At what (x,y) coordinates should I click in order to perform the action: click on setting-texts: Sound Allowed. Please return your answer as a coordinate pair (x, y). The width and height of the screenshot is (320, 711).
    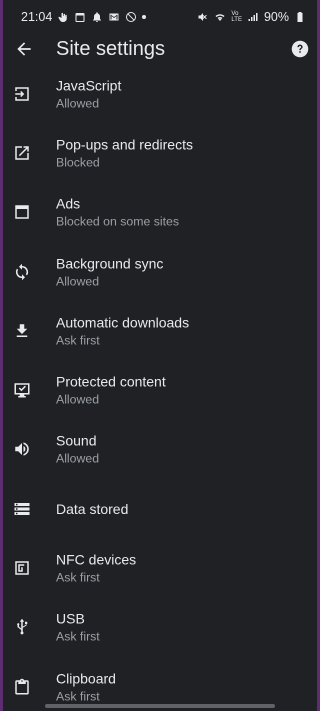
    Looking at the image, I should click on (77, 449).